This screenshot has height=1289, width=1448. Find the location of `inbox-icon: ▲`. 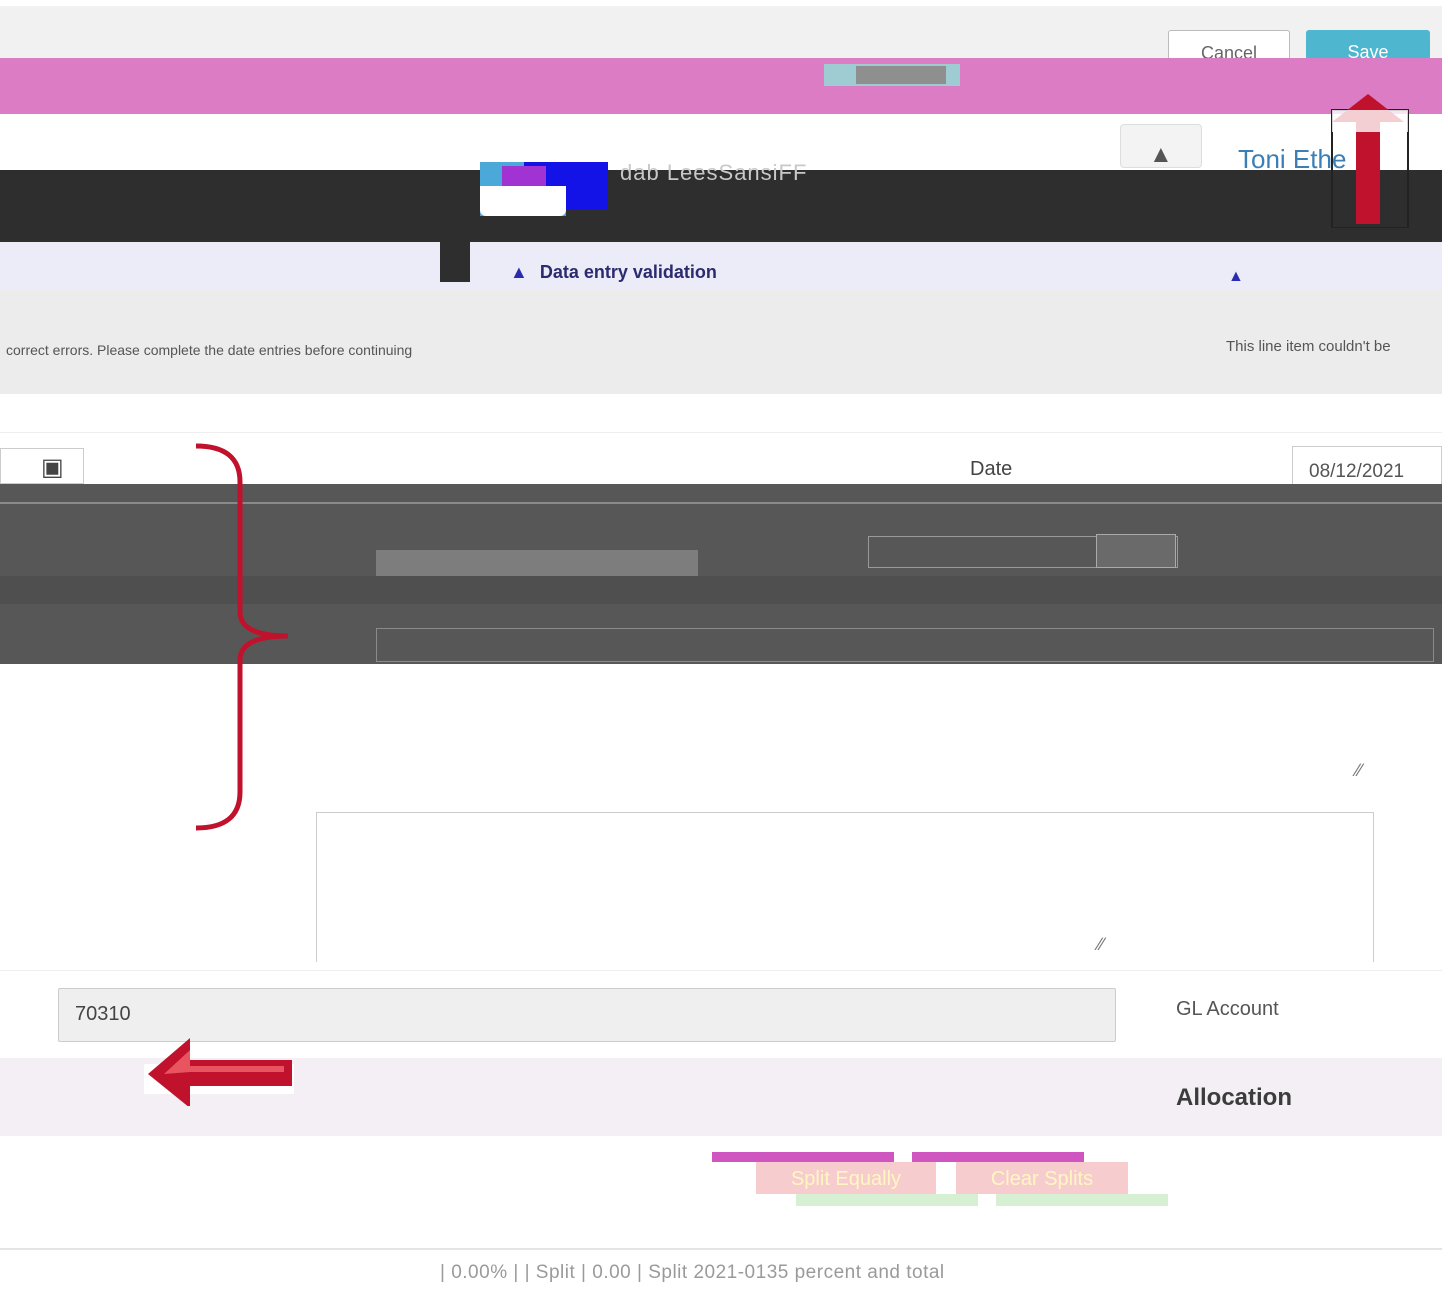

inbox-icon: ▲ is located at coordinates (1161, 154).